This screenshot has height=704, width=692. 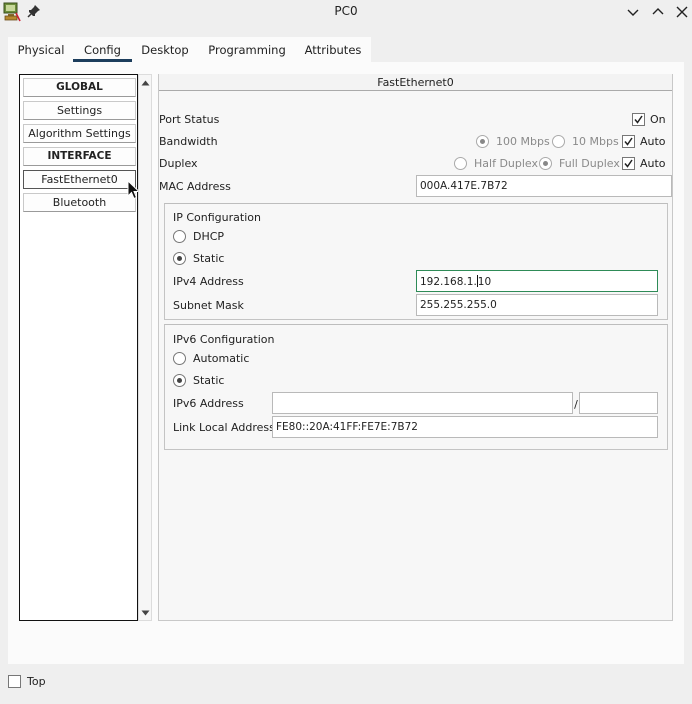 What do you see at coordinates (465, 427) in the screenshot?
I see `link-local-address-field: FE80::20A:41FF:FE7E:7B72` at bounding box center [465, 427].